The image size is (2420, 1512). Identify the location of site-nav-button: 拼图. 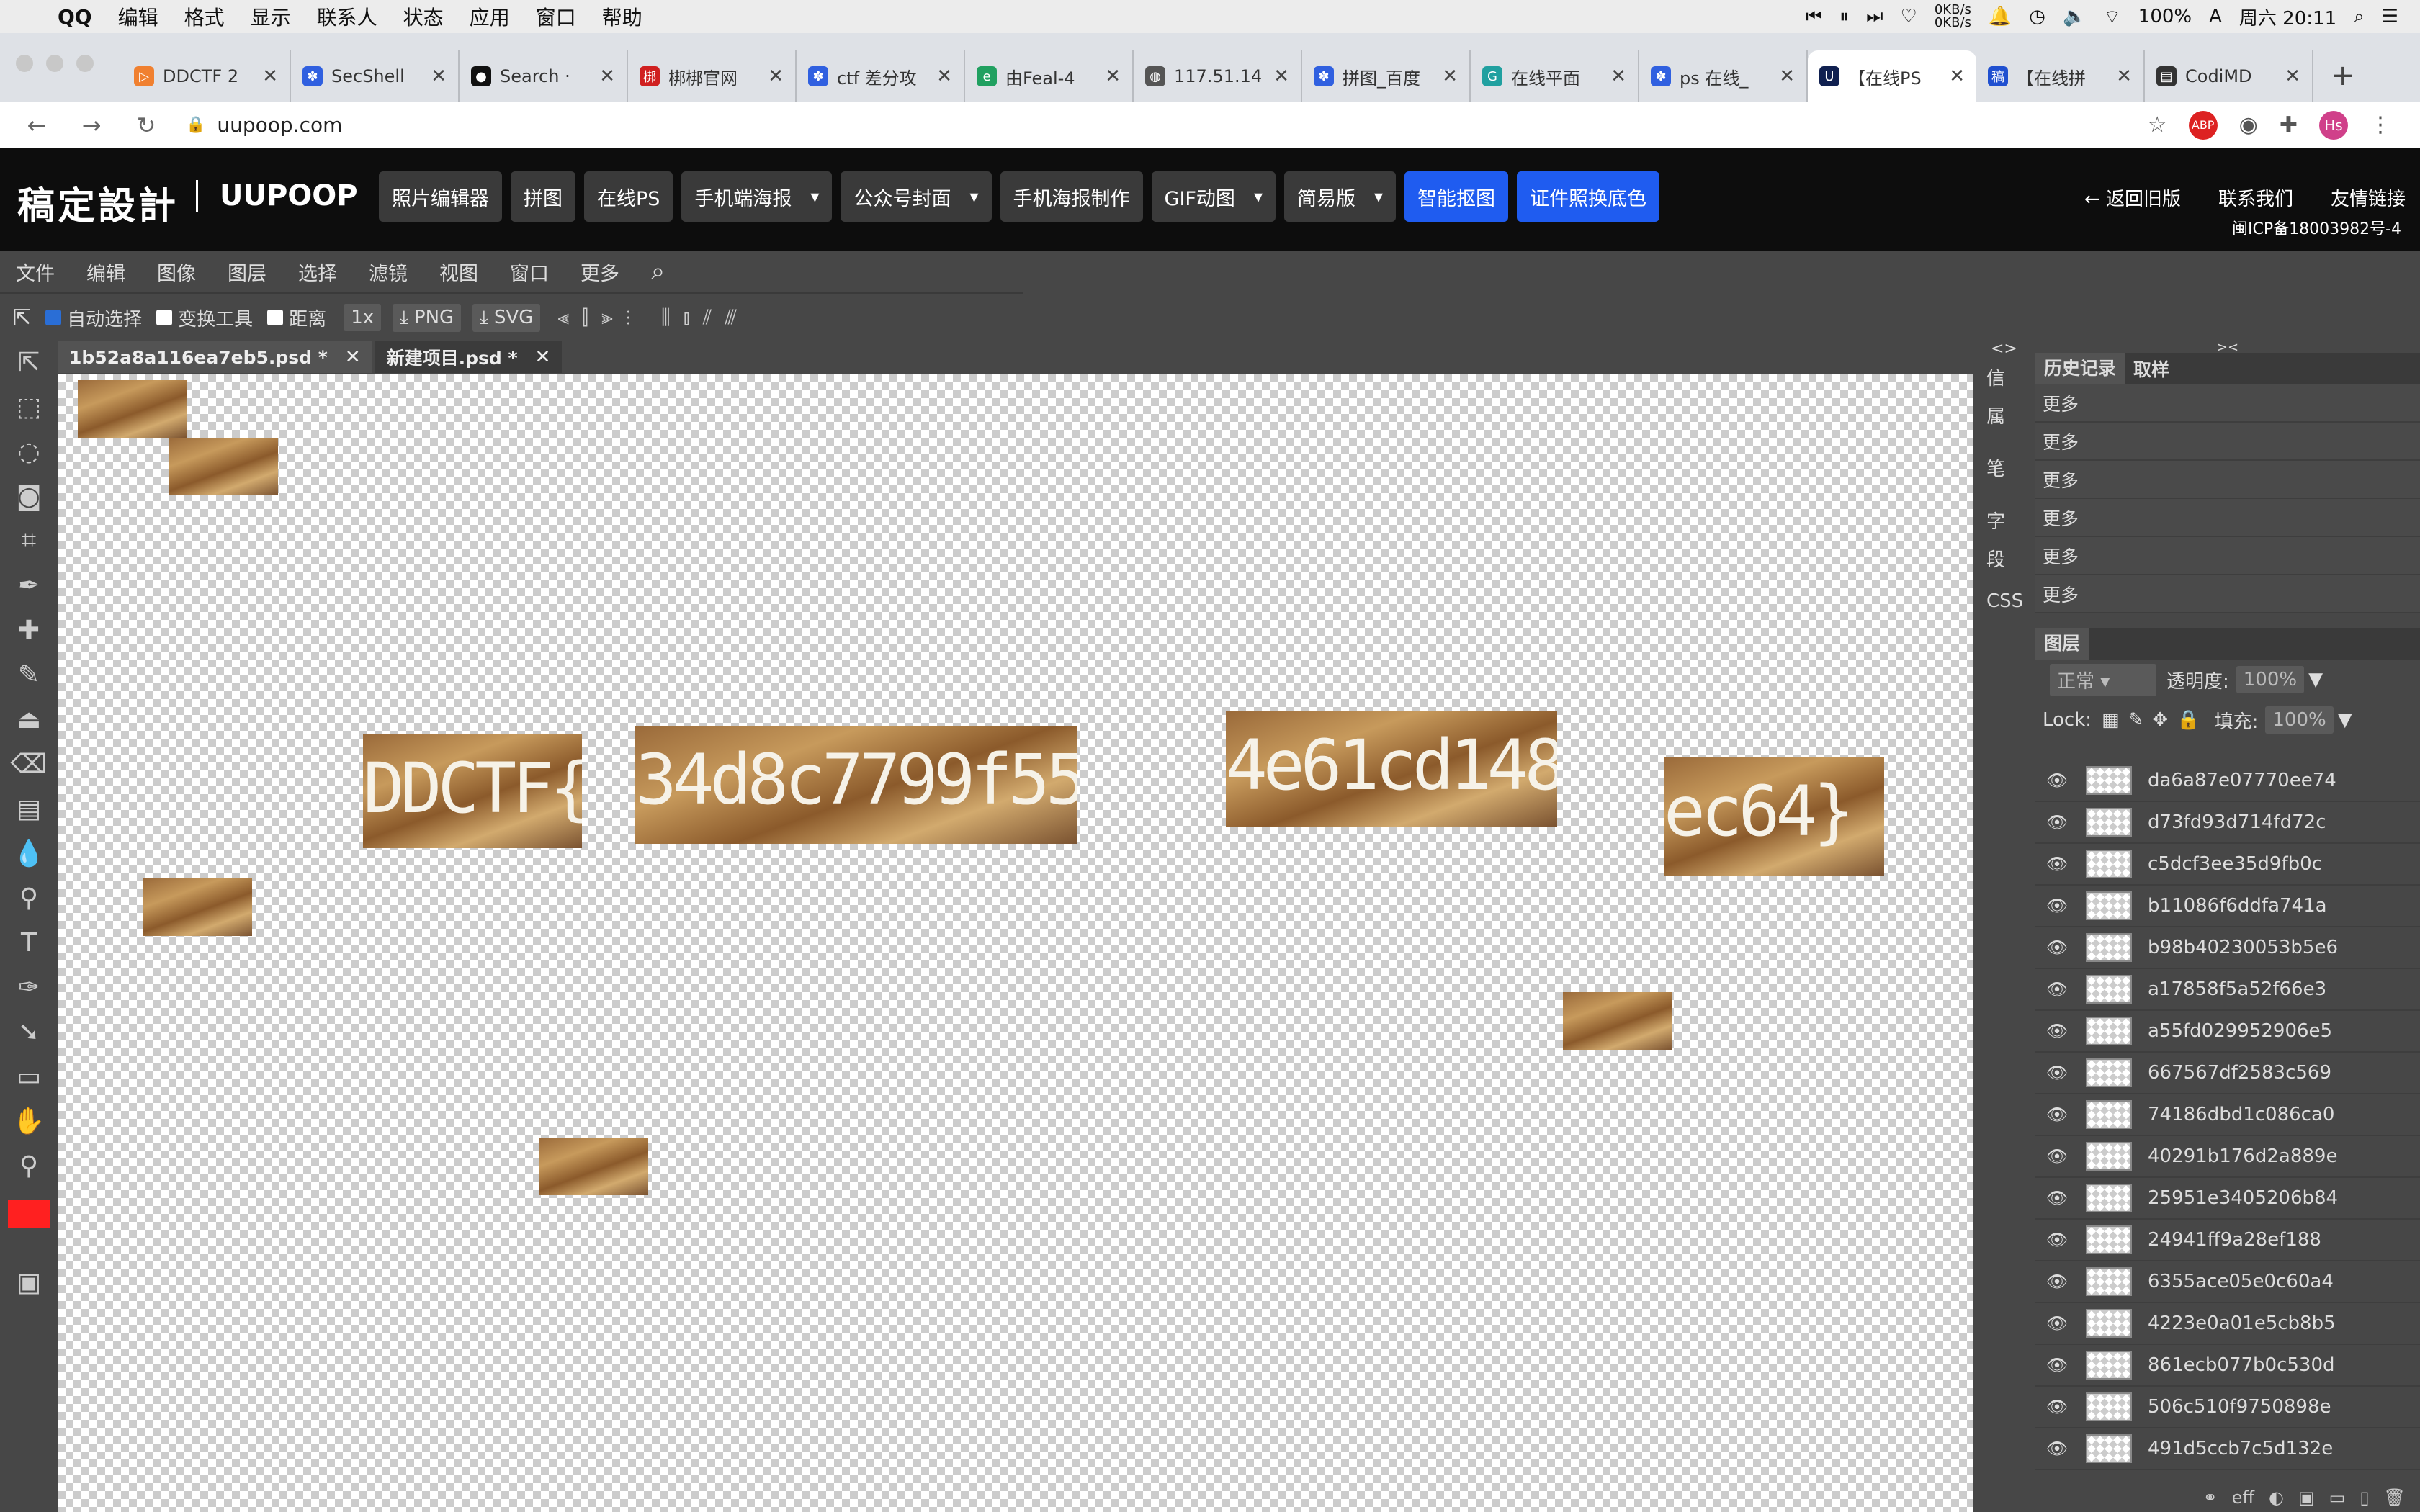
(543, 196).